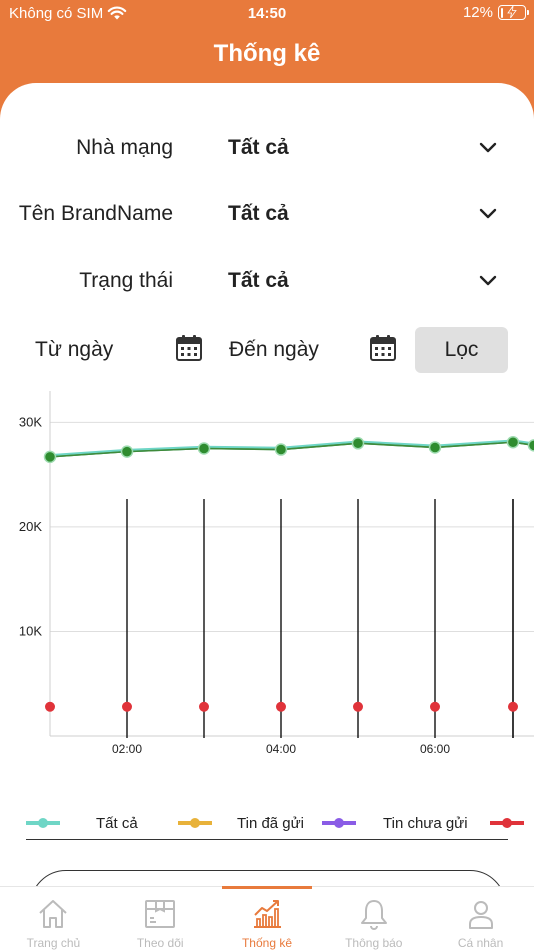 The height and width of the screenshot is (950, 534). I want to click on filter-row-brandname: Tên BrandName Tất cả, so click(267, 214).